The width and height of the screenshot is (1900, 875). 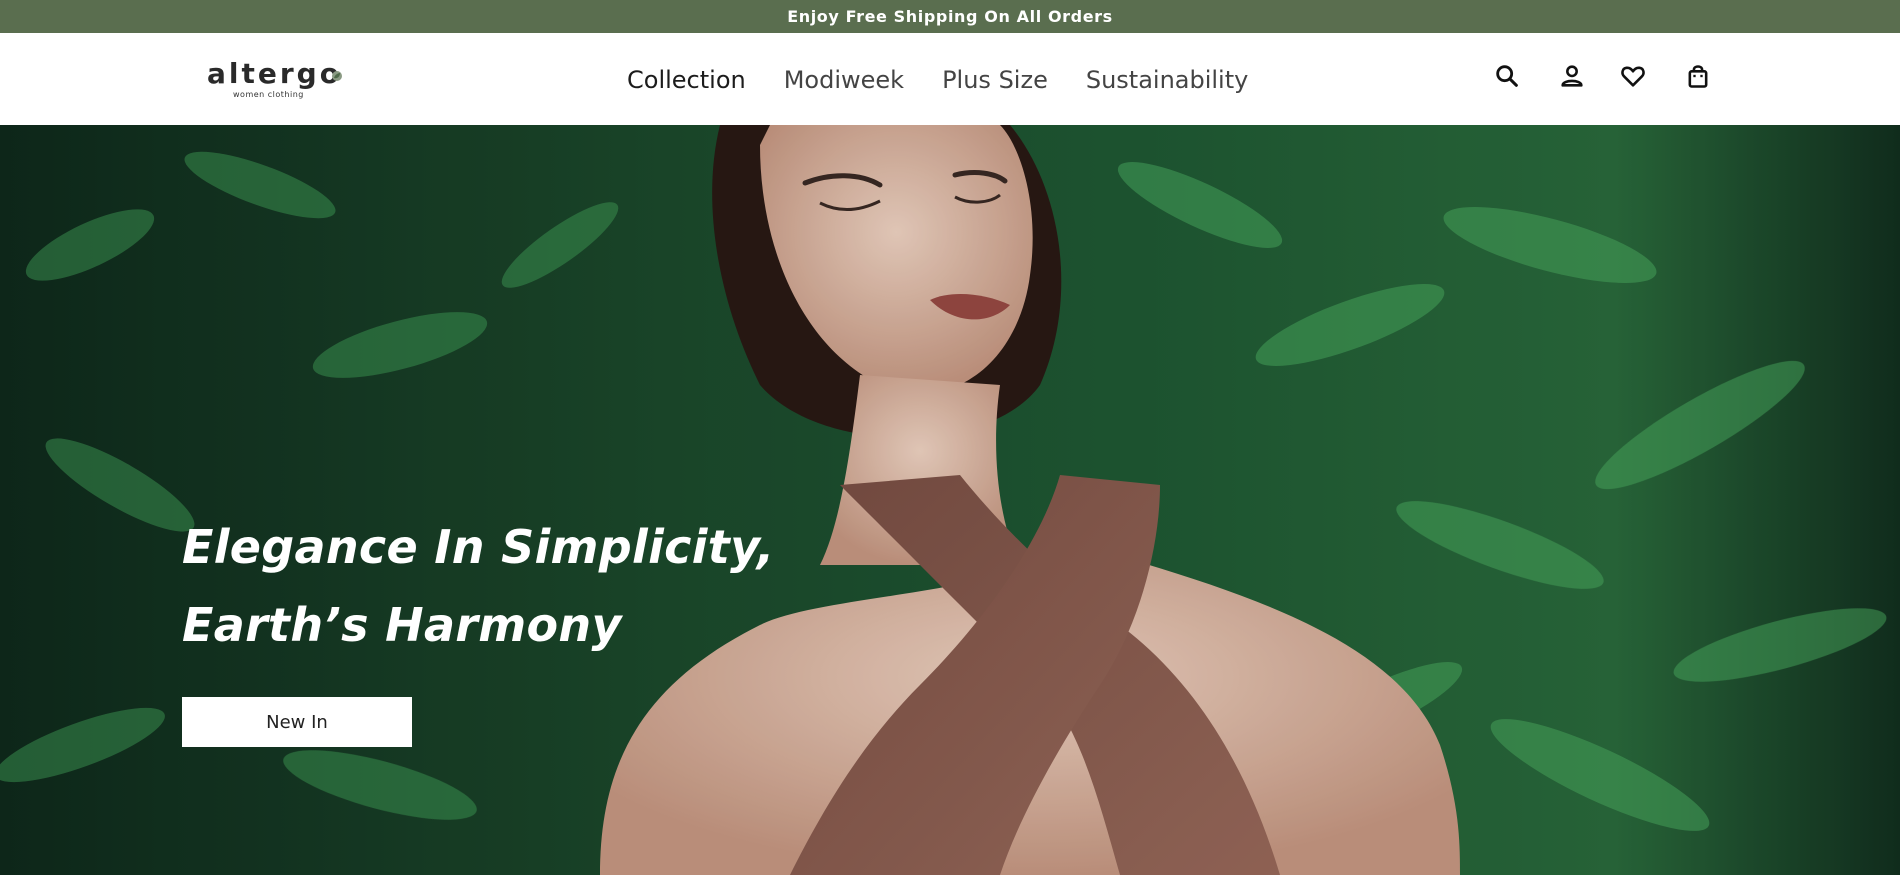 I want to click on shopping-bag-icon, so click(x=1698, y=76).